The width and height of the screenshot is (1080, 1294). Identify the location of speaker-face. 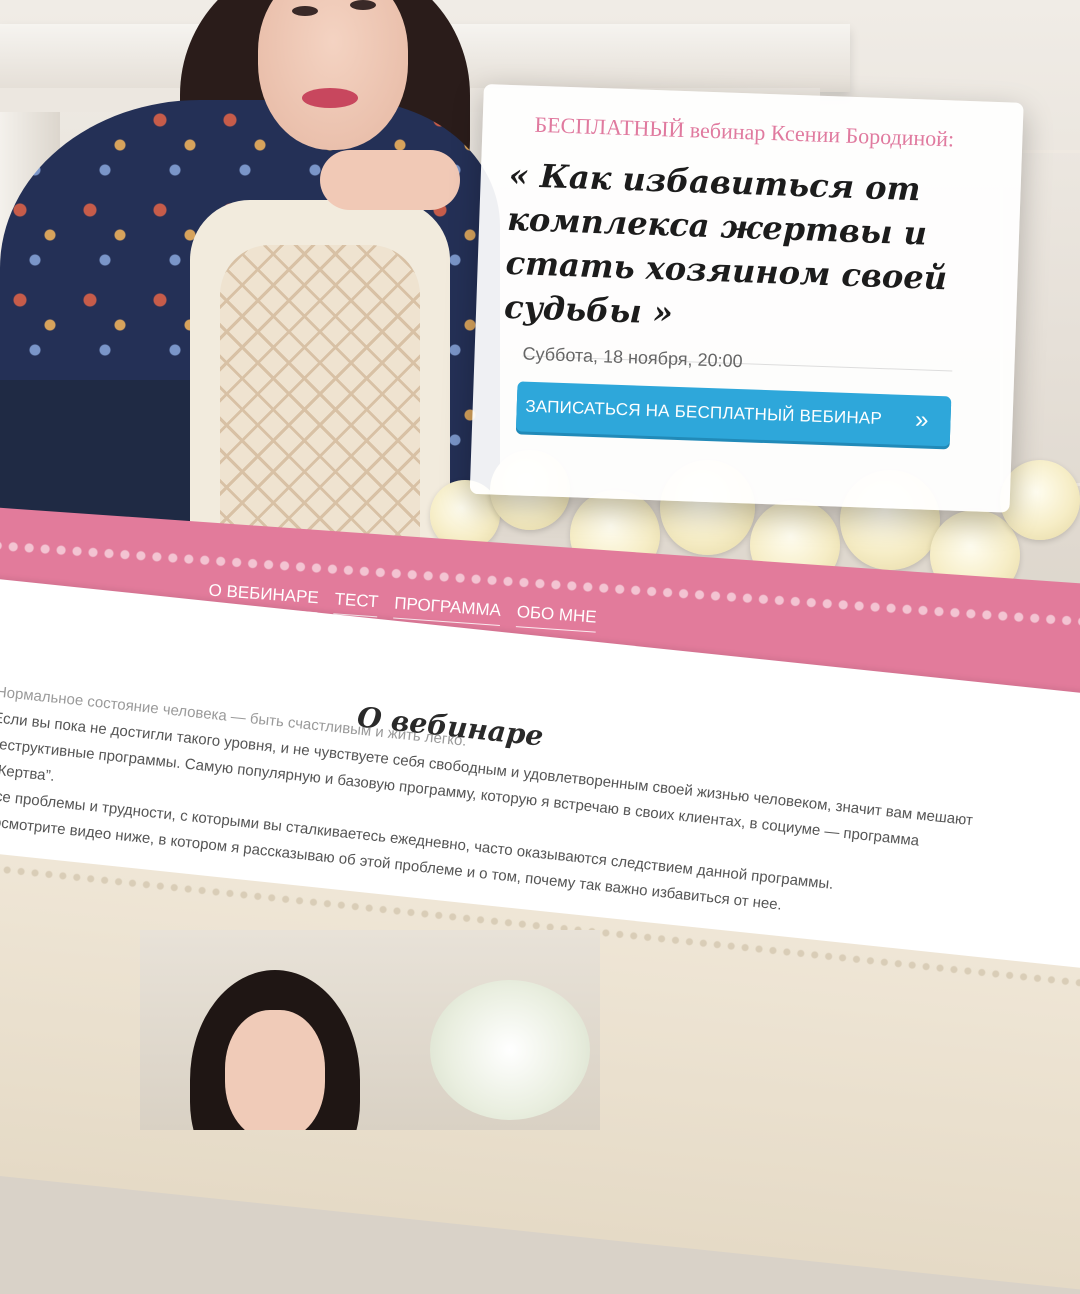
(275, 1070).